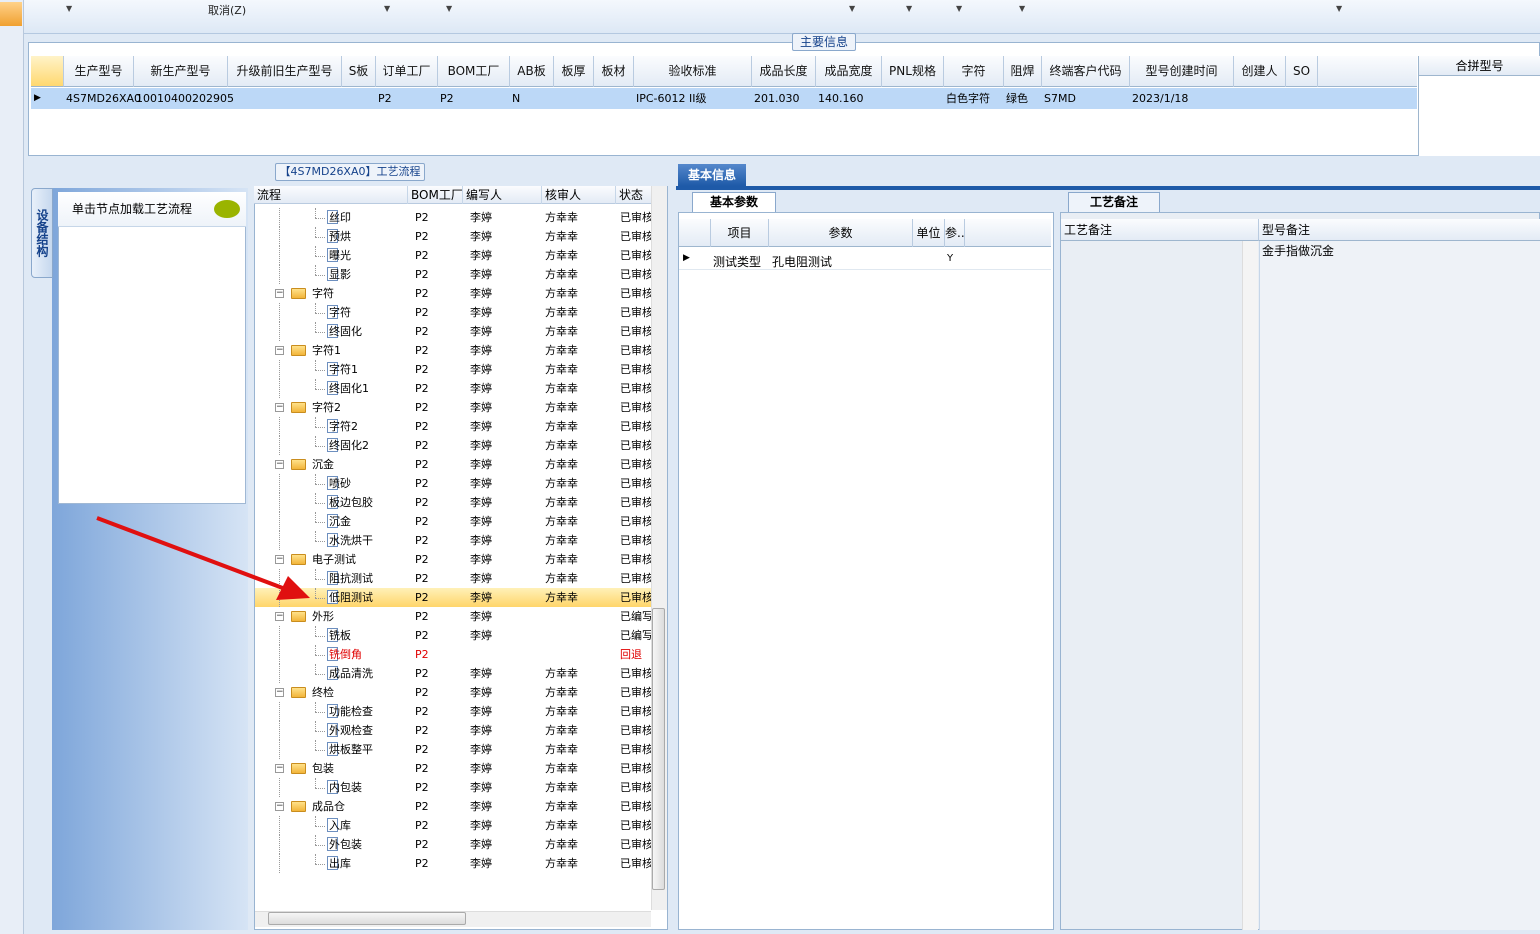 This screenshot has width=1540, height=934. Describe the element at coordinates (502, 195) in the screenshot. I see `col-header: 编写人` at that location.